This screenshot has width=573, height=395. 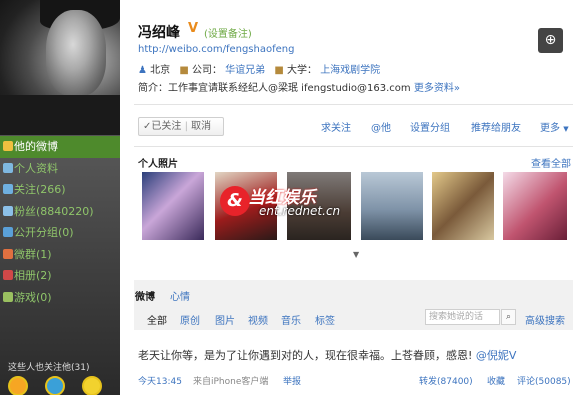 I want to click on community-icon, so click(x=8, y=253).